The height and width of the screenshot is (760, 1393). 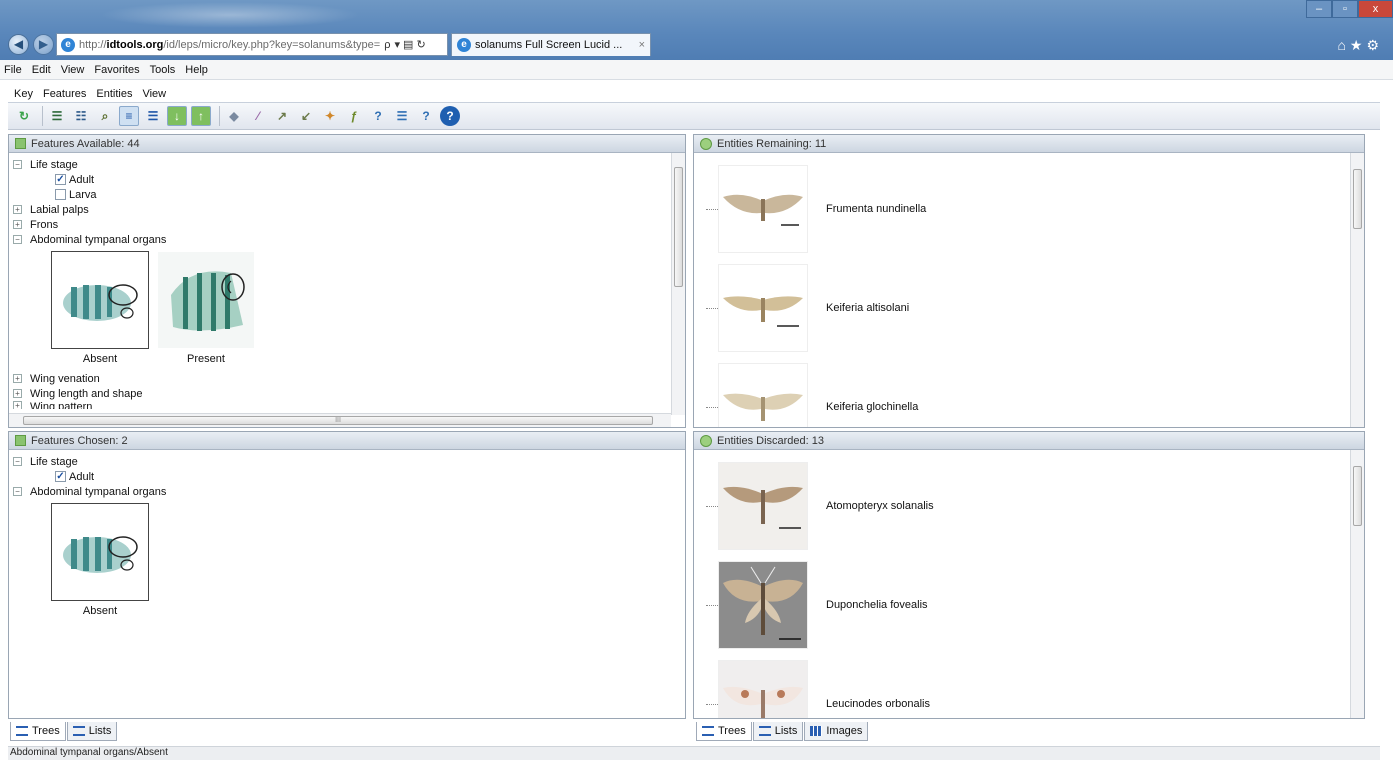 What do you see at coordinates (230, 15) in the screenshot?
I see `titlebar-glow` at bounding box center [230, 15].